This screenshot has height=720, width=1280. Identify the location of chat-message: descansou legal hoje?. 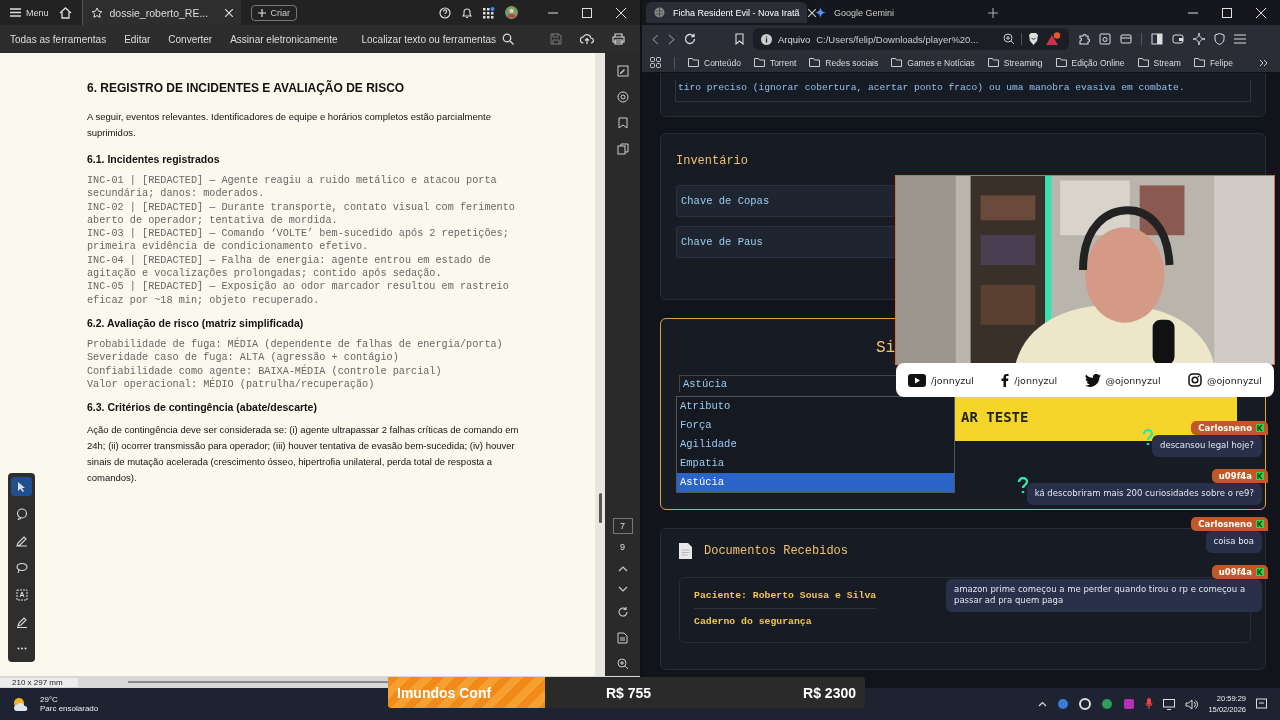
(1207, 446).